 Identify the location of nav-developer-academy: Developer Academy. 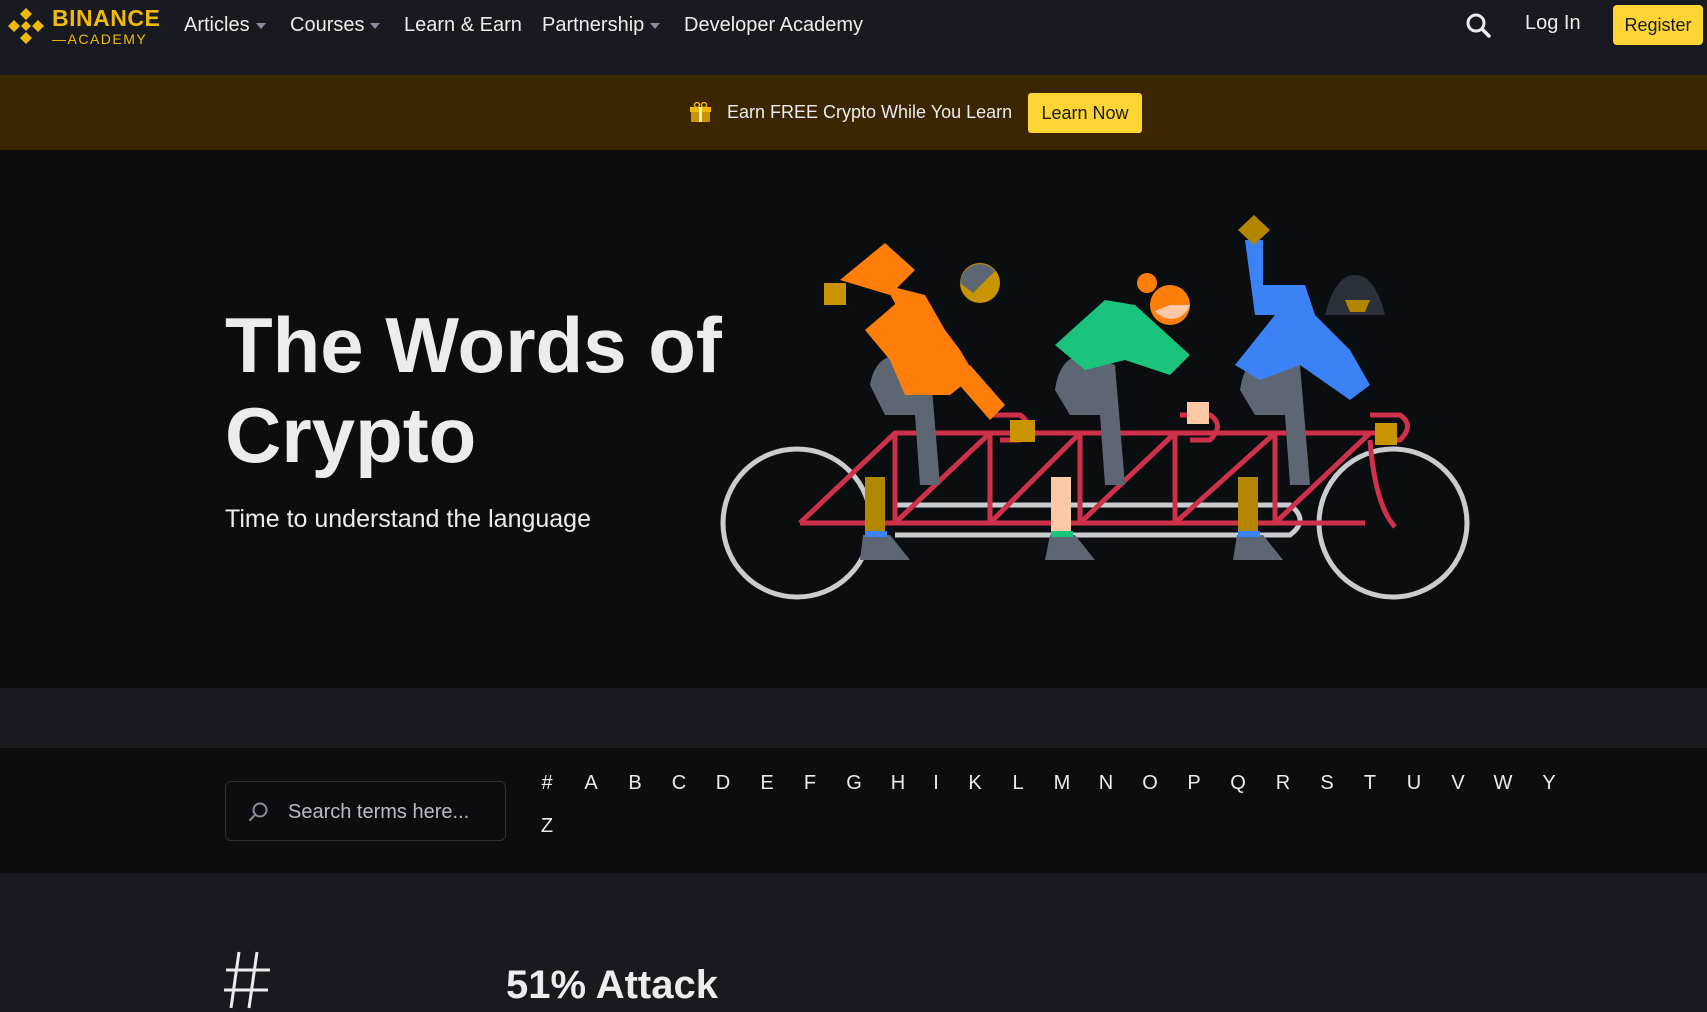
(773, 25).